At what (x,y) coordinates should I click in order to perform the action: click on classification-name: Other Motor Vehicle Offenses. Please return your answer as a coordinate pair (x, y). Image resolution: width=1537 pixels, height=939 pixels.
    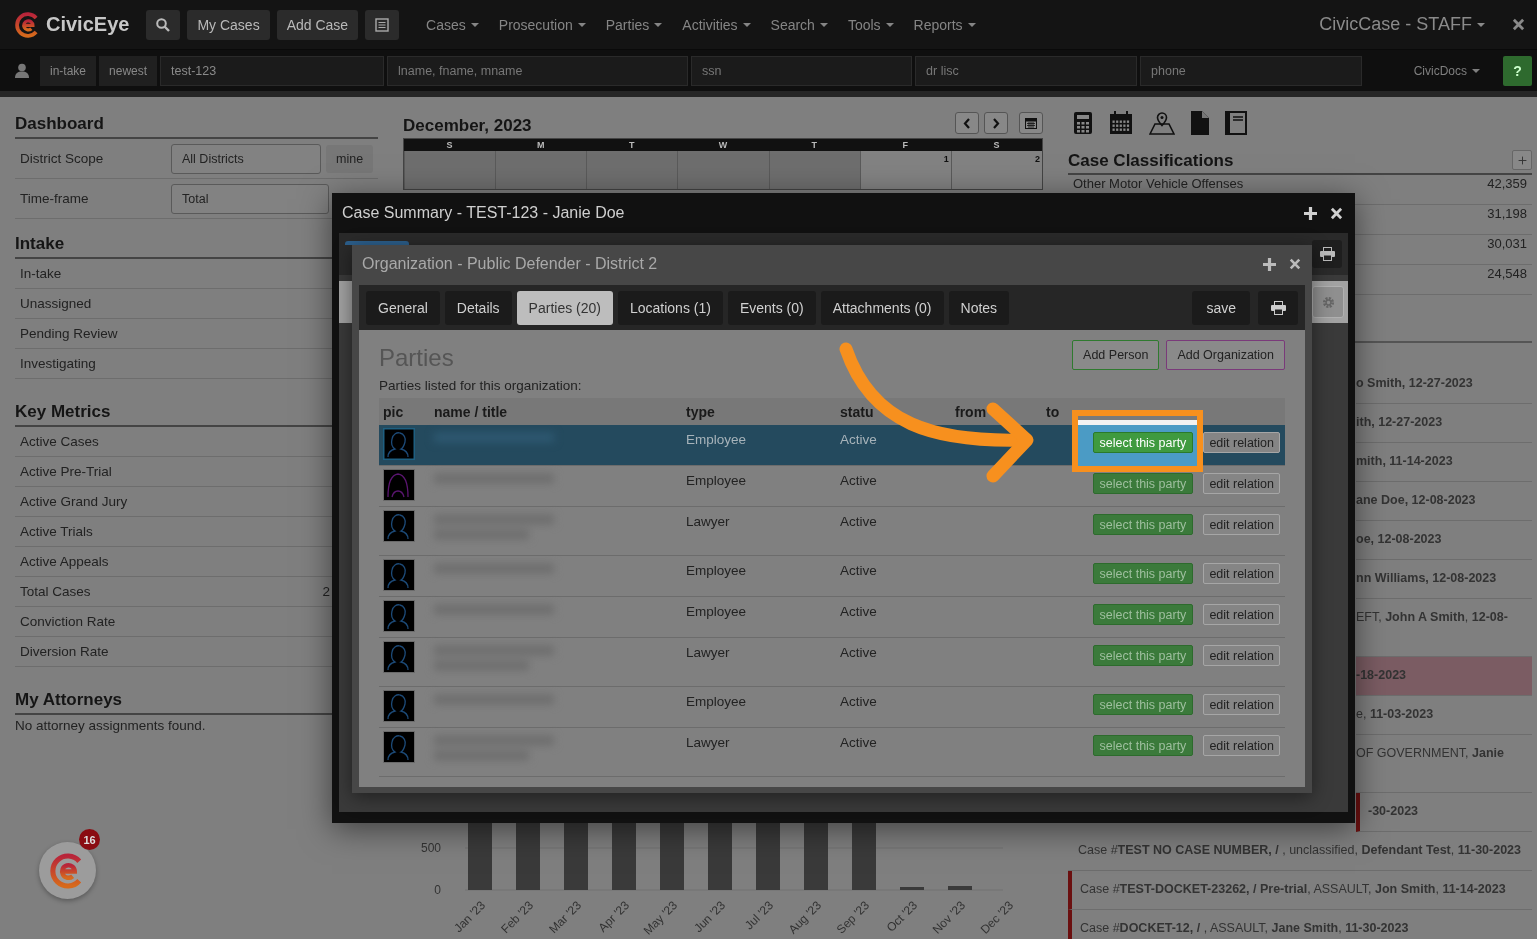
    Looking at the image, I should click on (1158, 183).